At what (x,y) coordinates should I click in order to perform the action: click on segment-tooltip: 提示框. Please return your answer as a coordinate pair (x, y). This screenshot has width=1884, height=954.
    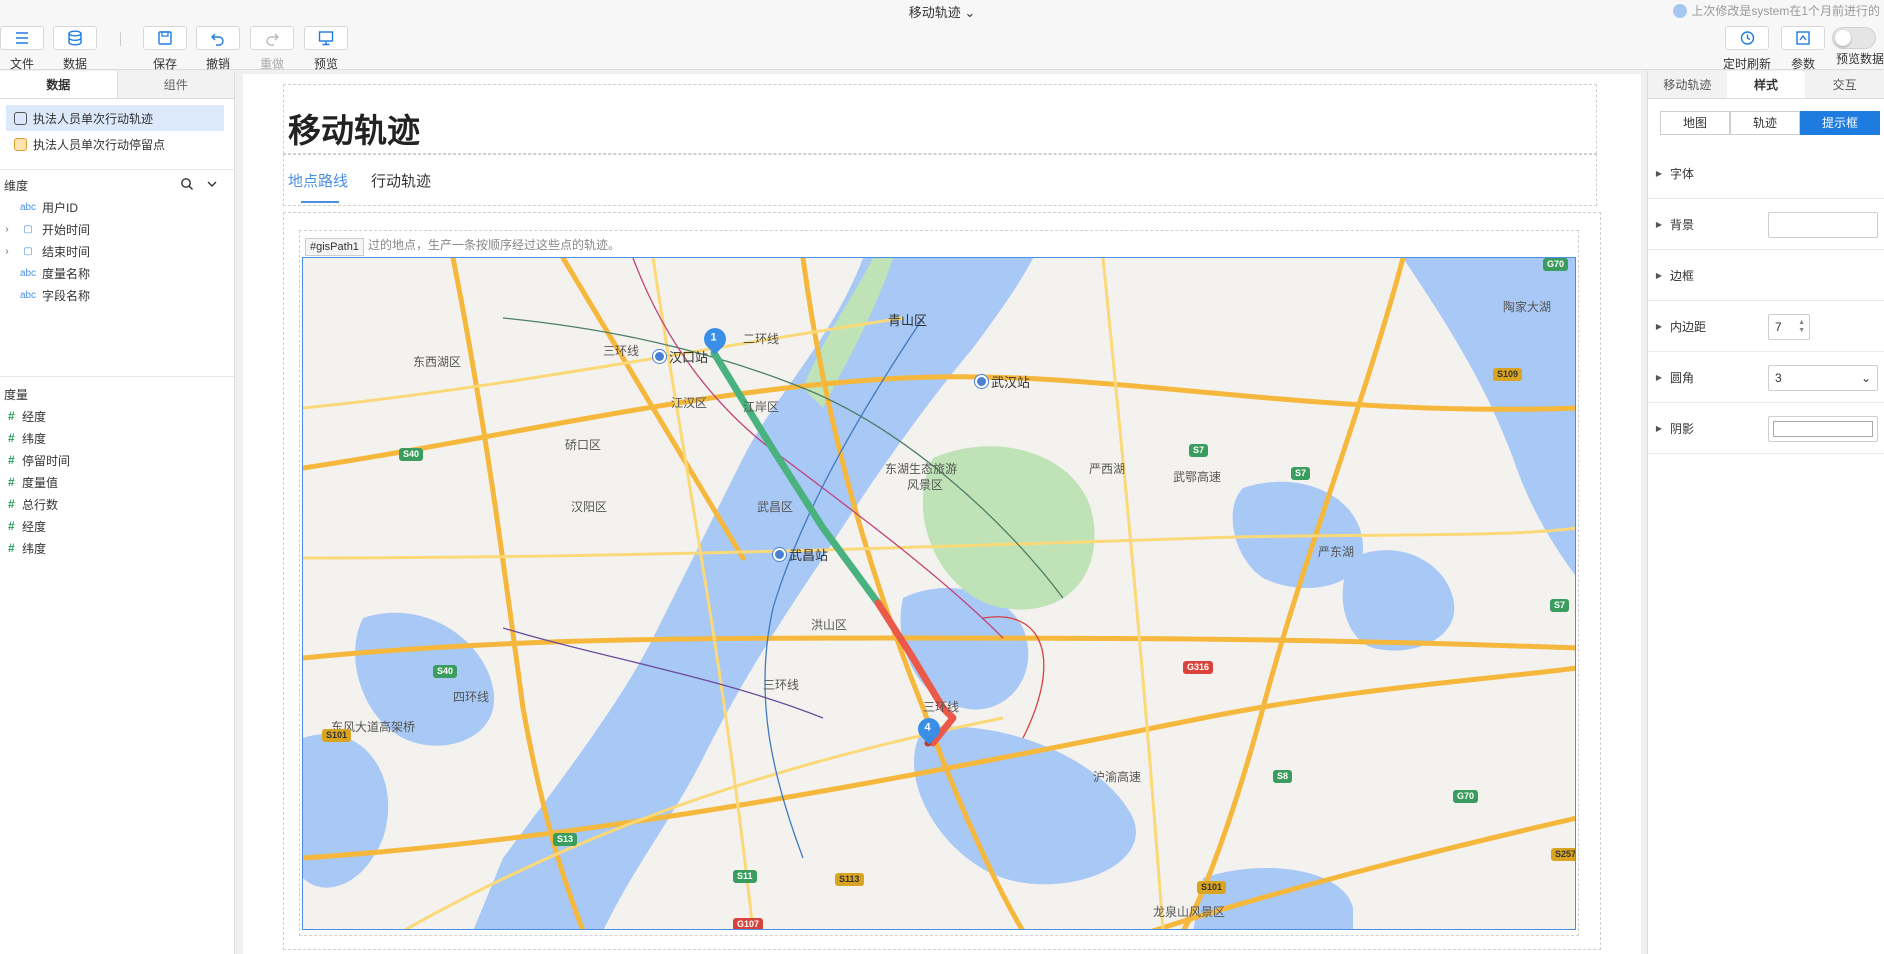
    Looking at the image, I should click on (1840, 123).